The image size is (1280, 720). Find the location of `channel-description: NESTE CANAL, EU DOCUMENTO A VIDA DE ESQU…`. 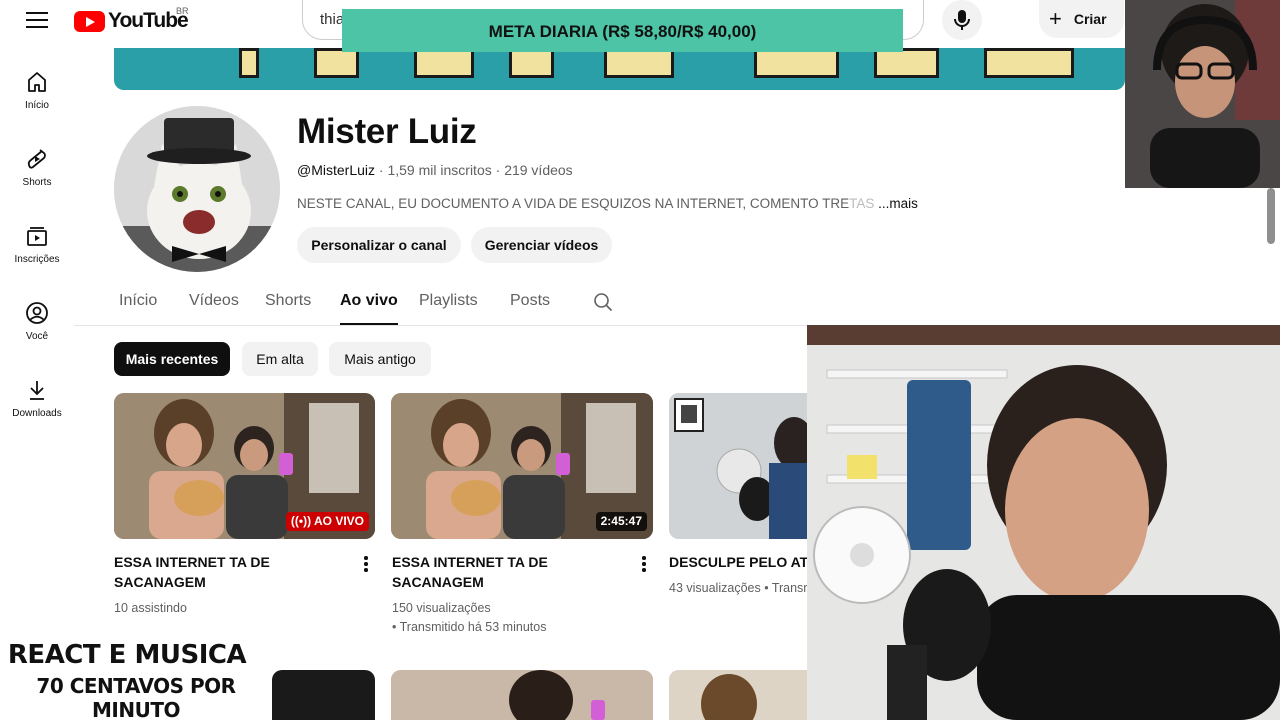

channel-description: NESTE CANAL, EU DOCUMENTO A VIDA DE ESQU… is located at coordinates (607, 203).